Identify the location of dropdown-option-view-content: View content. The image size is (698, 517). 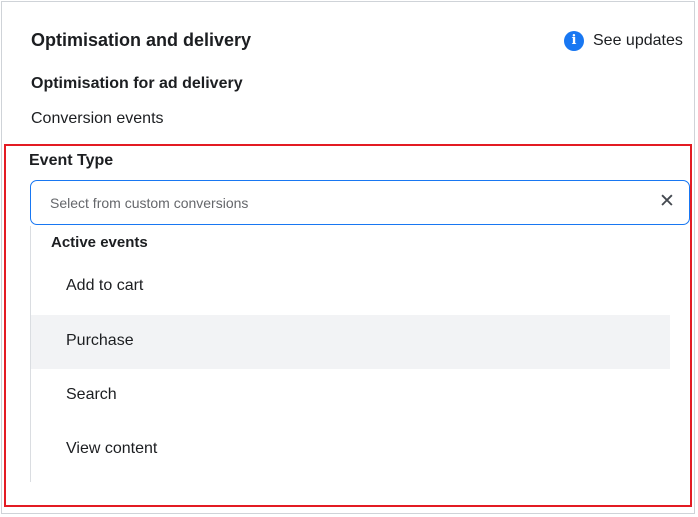
(350, 450).